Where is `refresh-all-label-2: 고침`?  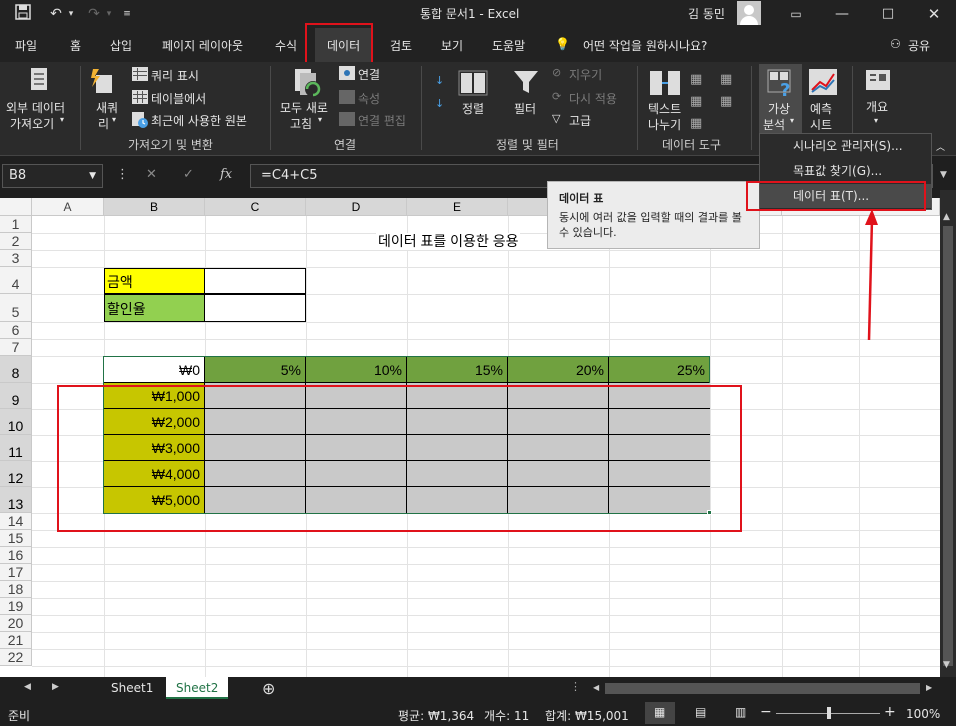 refresh-all-label-2: 고침 is located at coordinates (301, 123).